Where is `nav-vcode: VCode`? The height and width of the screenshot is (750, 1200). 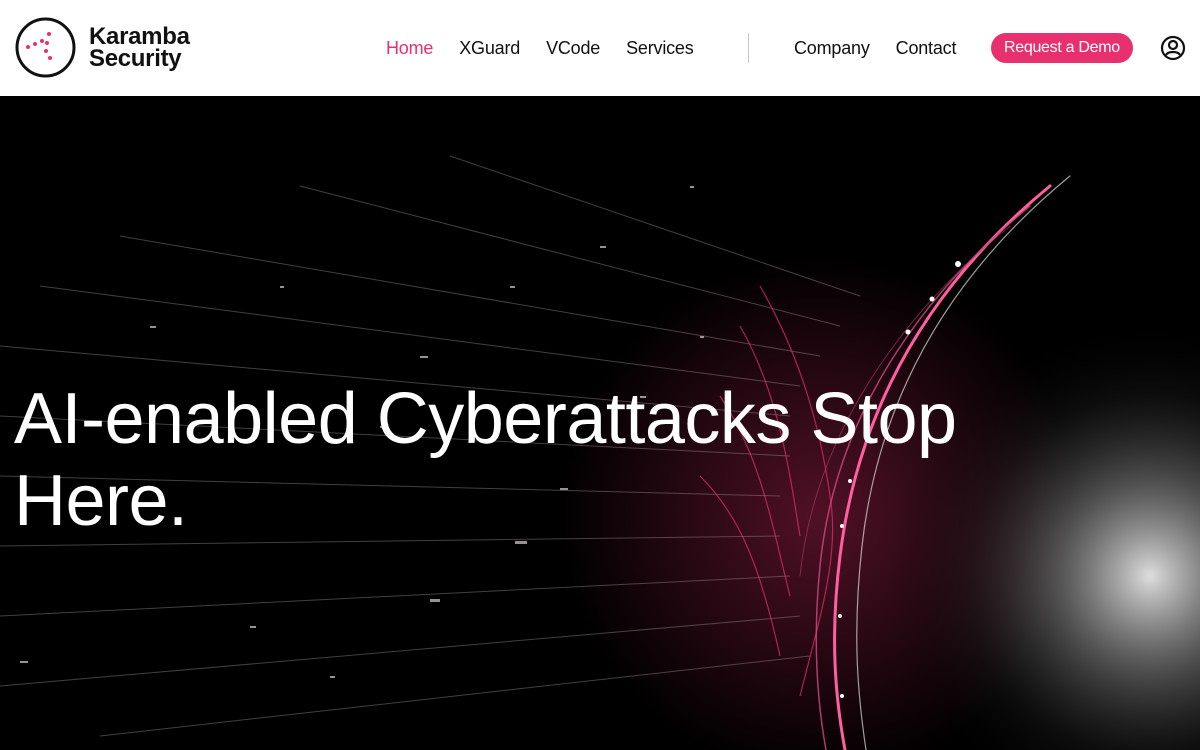
nav-vcode: VCode is located at coordinates (573, 48).